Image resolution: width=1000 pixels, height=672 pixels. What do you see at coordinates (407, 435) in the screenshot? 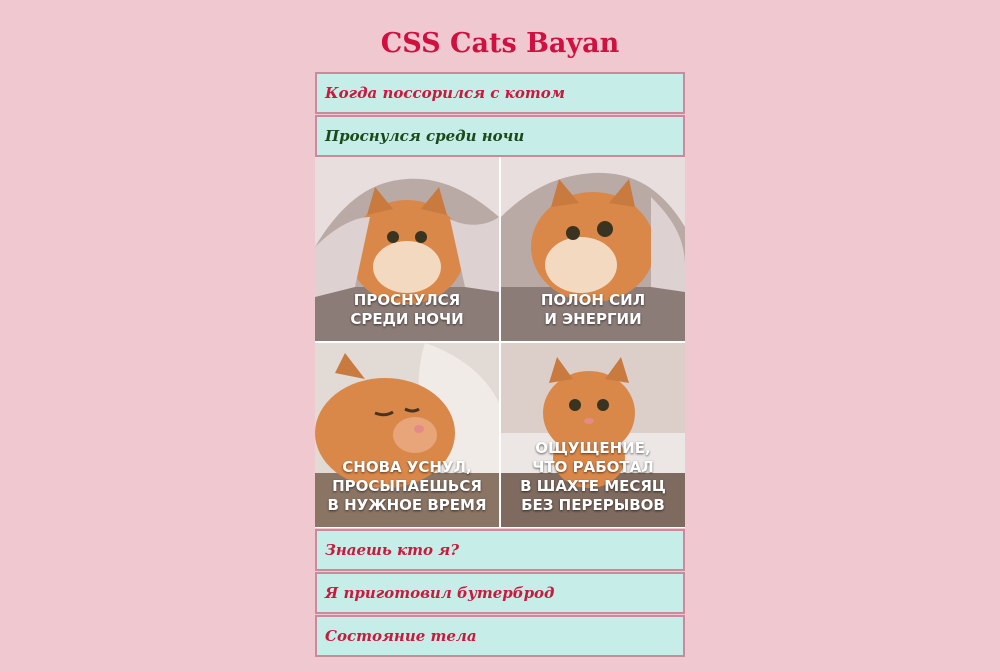
I see `meme-image-fell-asleep-again: СНОВА УСНУЛ, ПРОСЫПАЕШЬСЯ В НУЖНОЕ ВРЕМЯ` at bounding box center [407, 435].